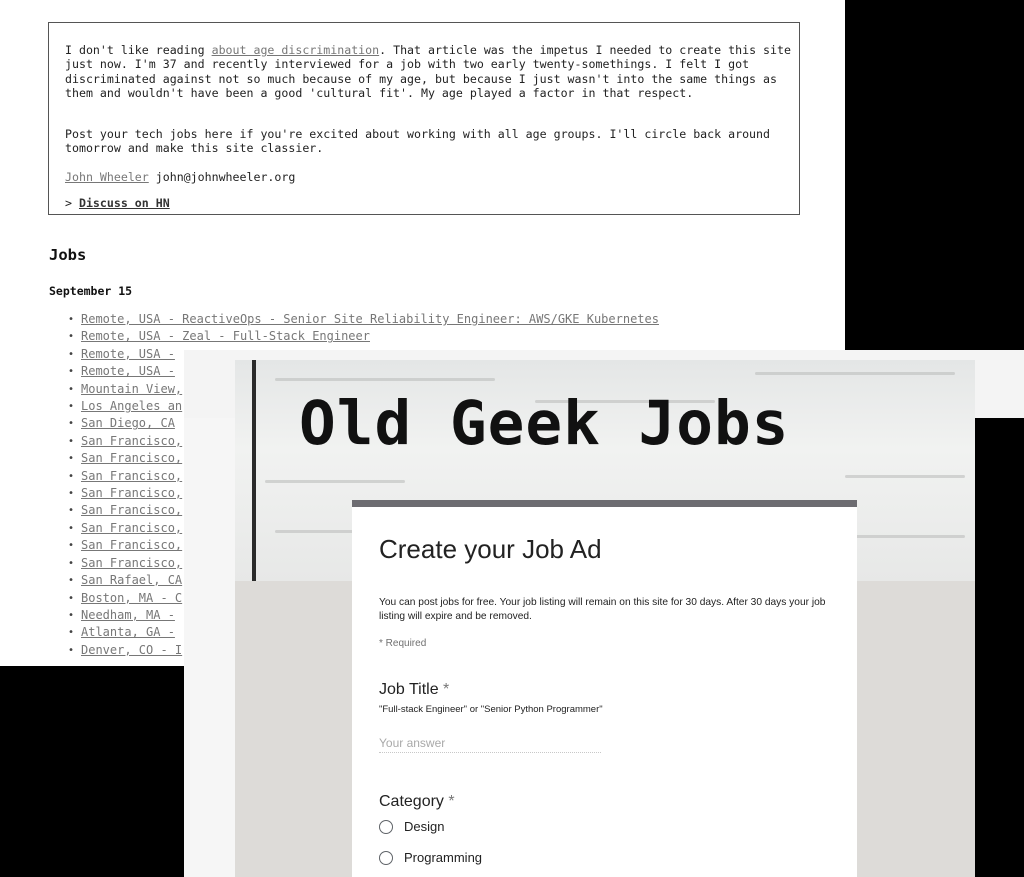  Describe the element at coordinates (128, 632) in the screenshot. I see `job-link: Atlanta, GA -` at that location.